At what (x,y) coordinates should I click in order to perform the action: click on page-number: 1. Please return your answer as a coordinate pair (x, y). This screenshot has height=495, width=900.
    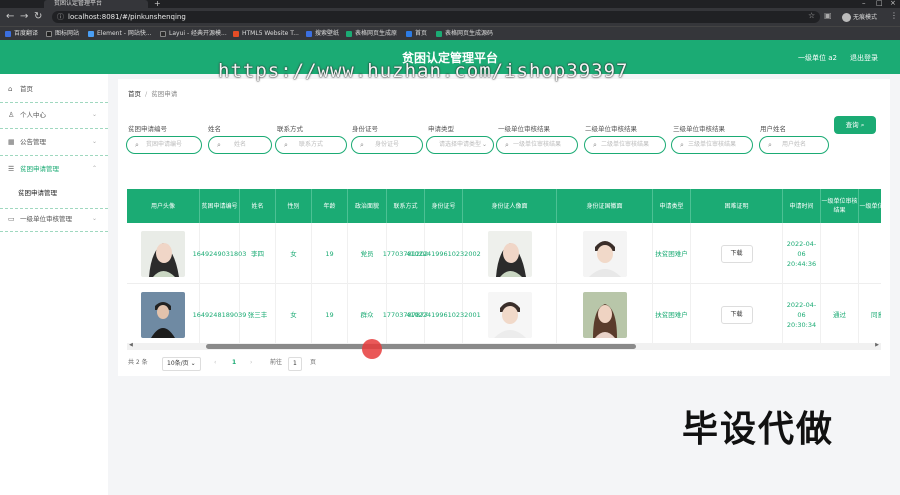
    Looking at the image, I should click on (234, 363).